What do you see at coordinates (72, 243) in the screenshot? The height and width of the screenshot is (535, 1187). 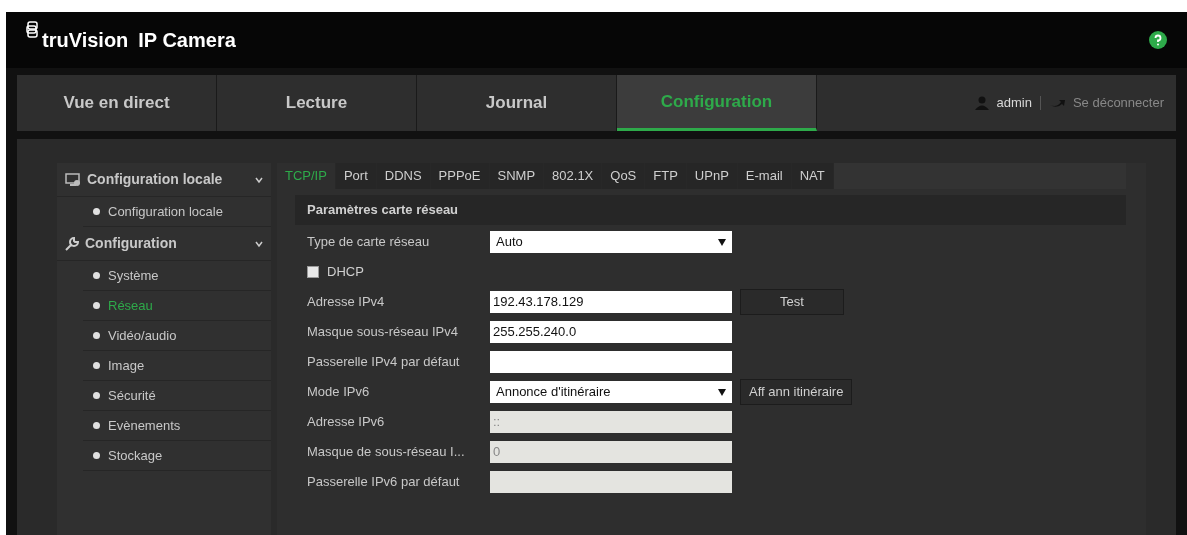 I see `wrench-icon` at bounding box center [72, 243].